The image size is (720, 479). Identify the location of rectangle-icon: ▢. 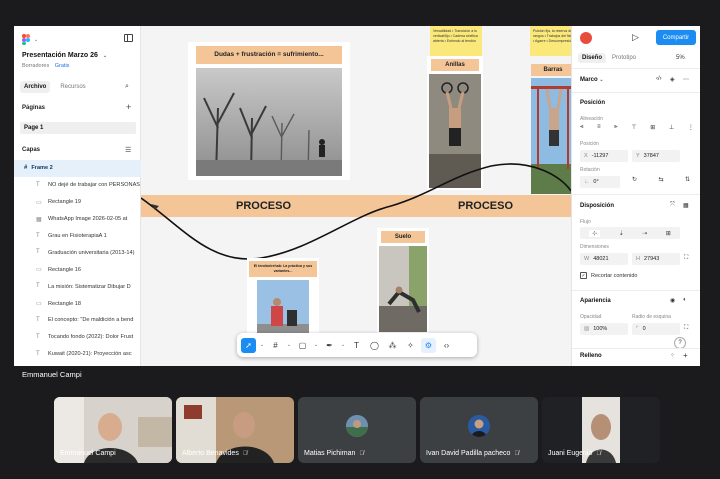
(302, 345).